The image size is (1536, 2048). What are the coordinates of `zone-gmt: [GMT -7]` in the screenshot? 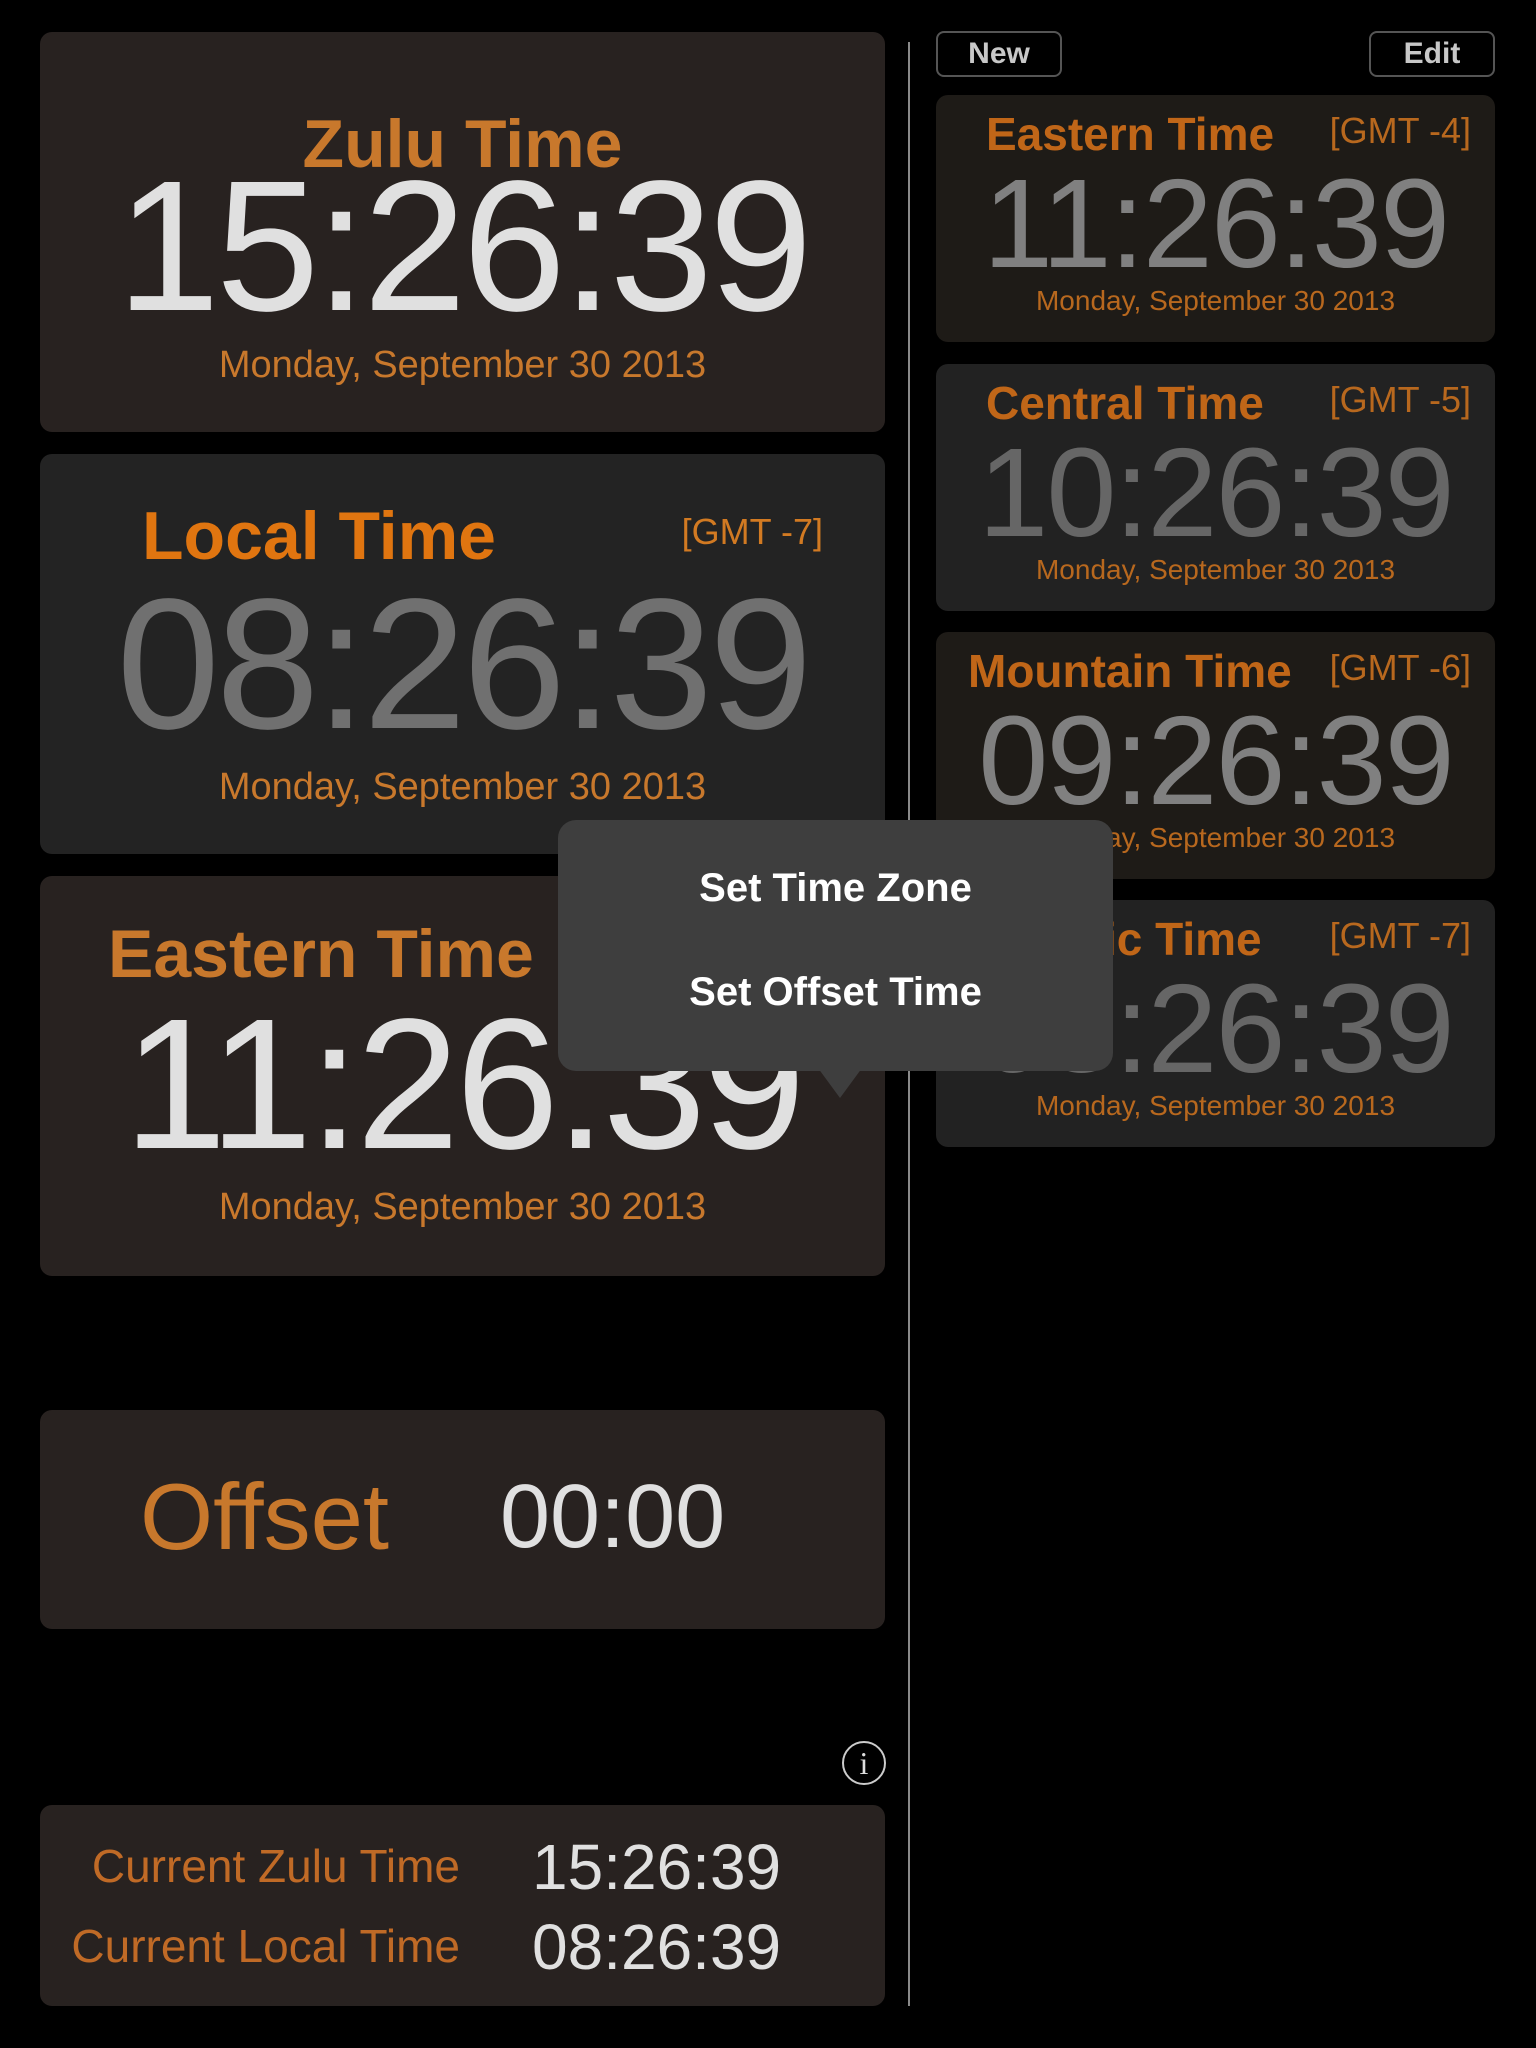 It's located at (1400, 935).